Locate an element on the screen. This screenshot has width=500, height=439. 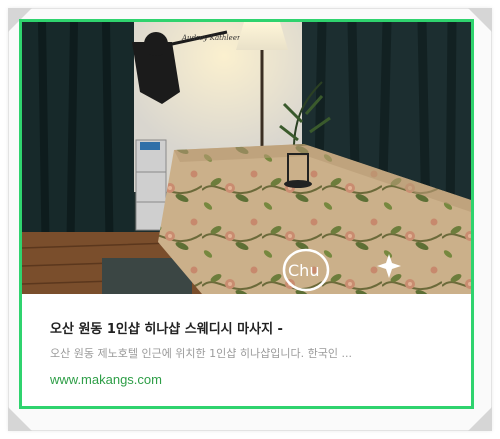
card-title: 오산 원동 1인샵 히나샵 스웨디시 마사지 - is located at coordinates (255, 327).